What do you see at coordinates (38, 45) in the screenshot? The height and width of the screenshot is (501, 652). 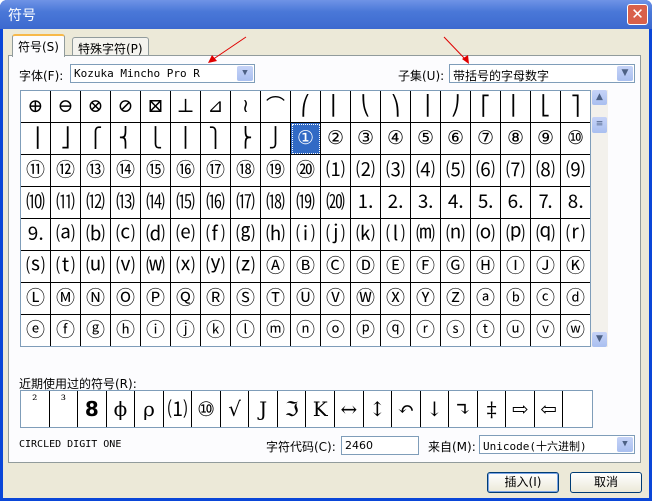 I see `tab-symbols: 符号(S)` at bounding box center [38, 45].